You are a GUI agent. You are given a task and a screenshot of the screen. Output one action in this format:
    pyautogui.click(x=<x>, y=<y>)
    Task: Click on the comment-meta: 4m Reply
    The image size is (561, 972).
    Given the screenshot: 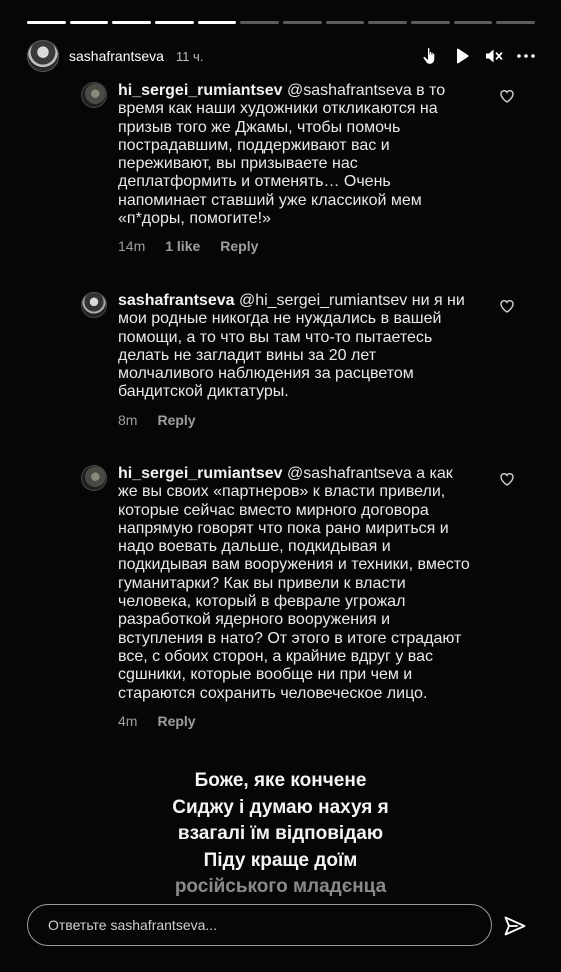 What is the action you would take?
    pyautogui.click(x=319, y=721)
    